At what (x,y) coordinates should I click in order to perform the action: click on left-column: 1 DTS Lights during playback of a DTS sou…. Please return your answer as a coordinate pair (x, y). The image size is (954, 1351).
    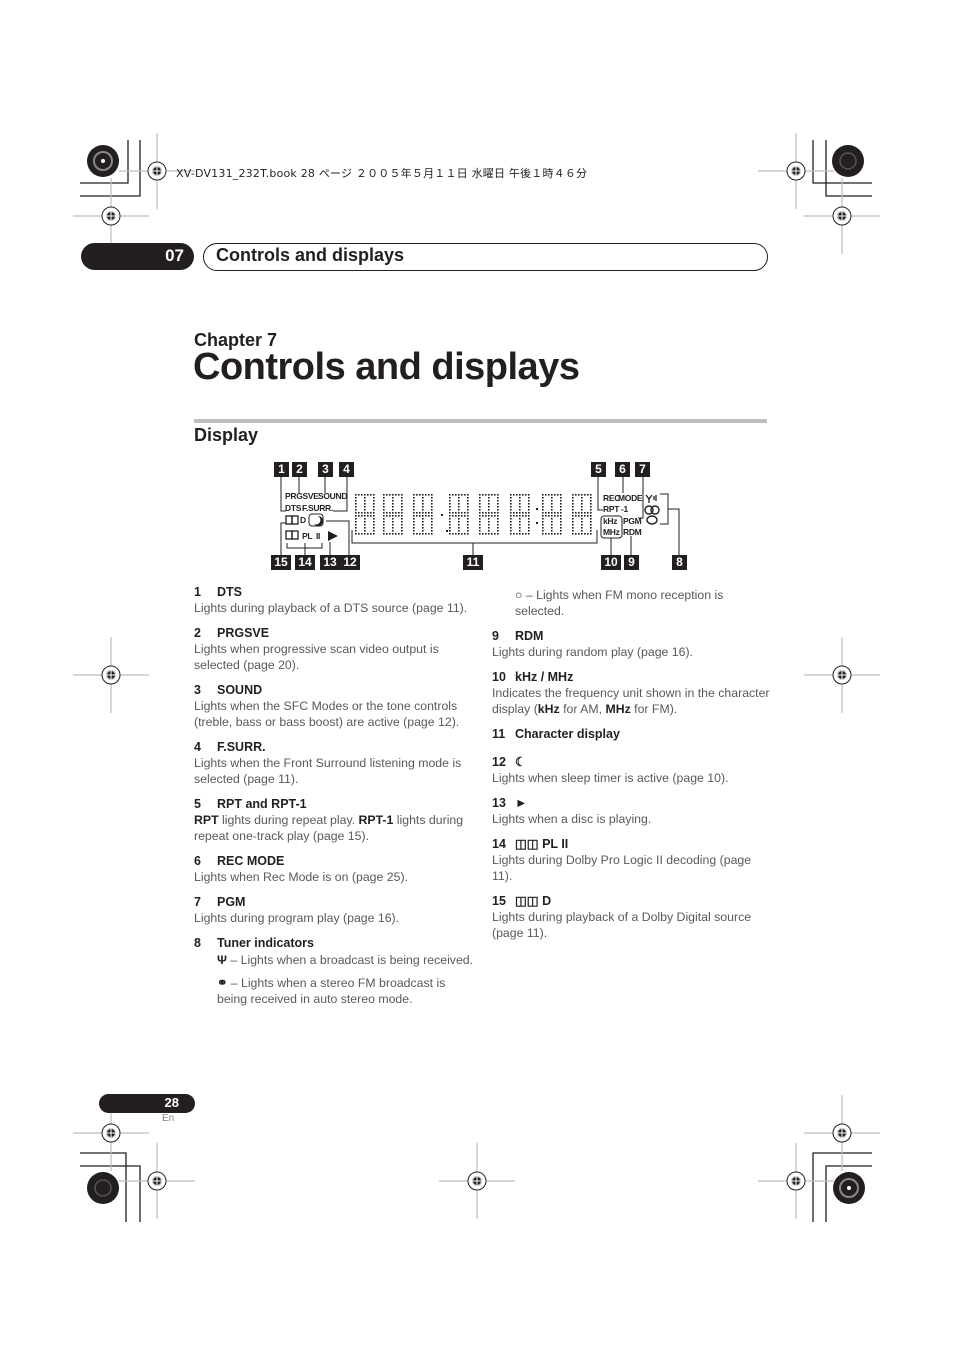
    Looking at the image, I should click on (334, 800).